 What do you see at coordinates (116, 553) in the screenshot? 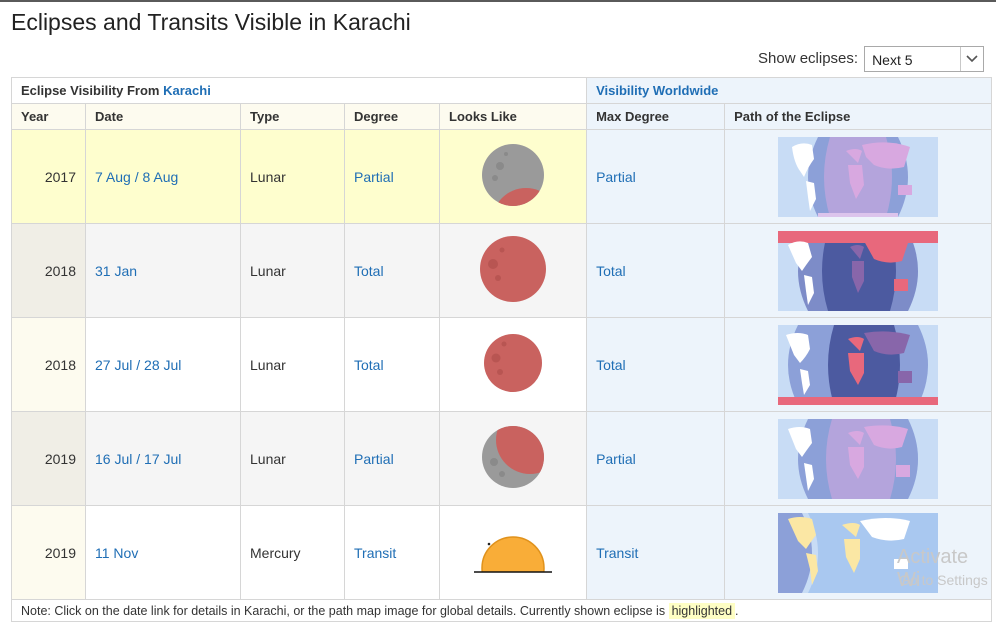
I see `row-date-link: 11 Nov` at bounding box center [116, 553].